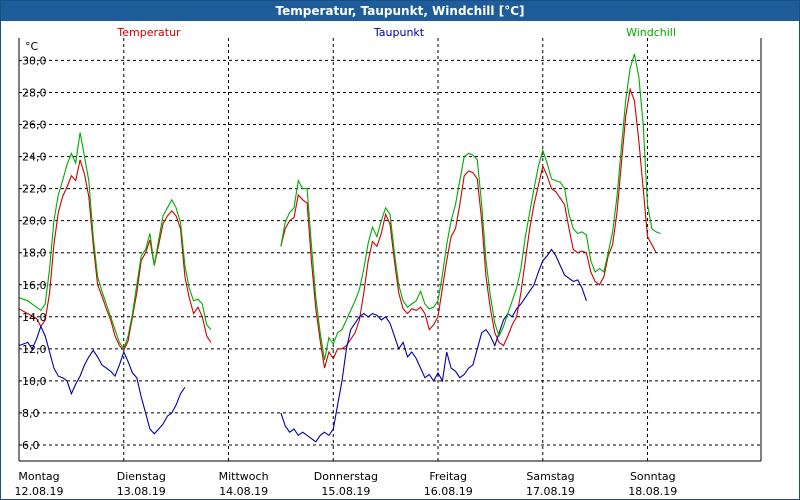  I want to click on y-tick-label: 28,0, so click(34, 92).